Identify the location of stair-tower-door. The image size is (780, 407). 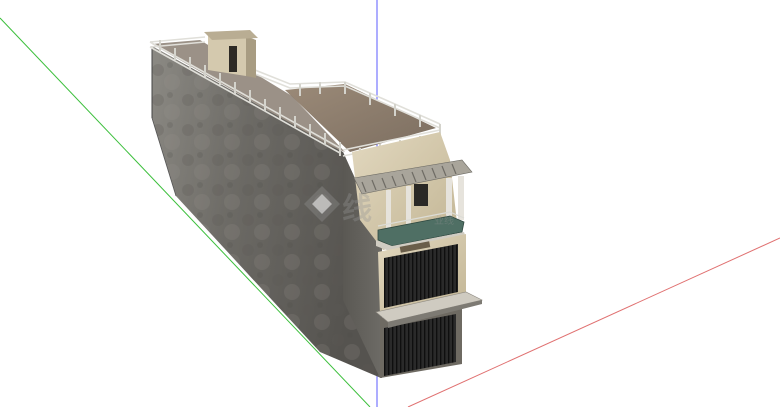
(233, 59).